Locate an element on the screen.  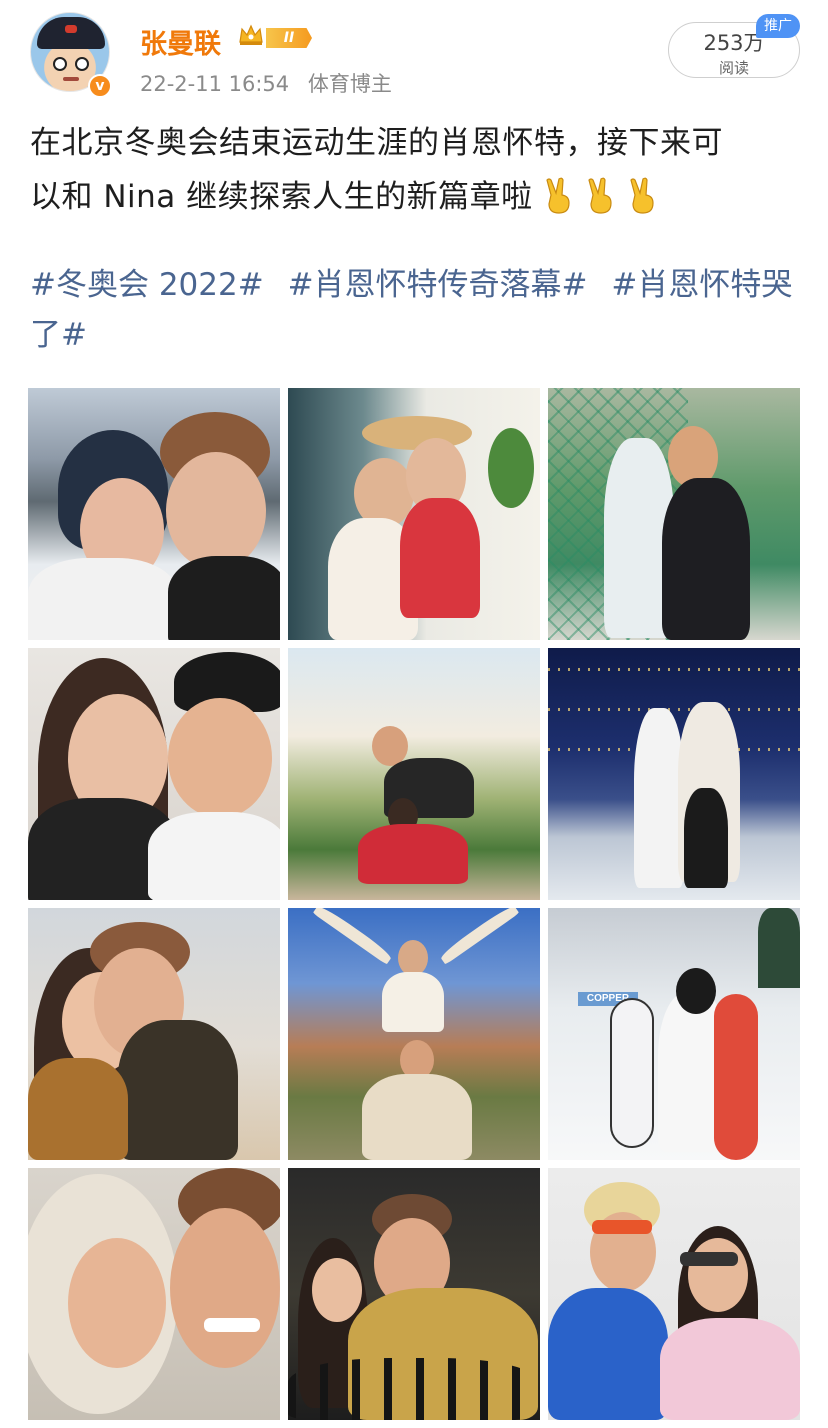
post-text-line-2-text: 以和 Nina 继续探索人生的新篇章啦 is located at coordinates (281, 197).